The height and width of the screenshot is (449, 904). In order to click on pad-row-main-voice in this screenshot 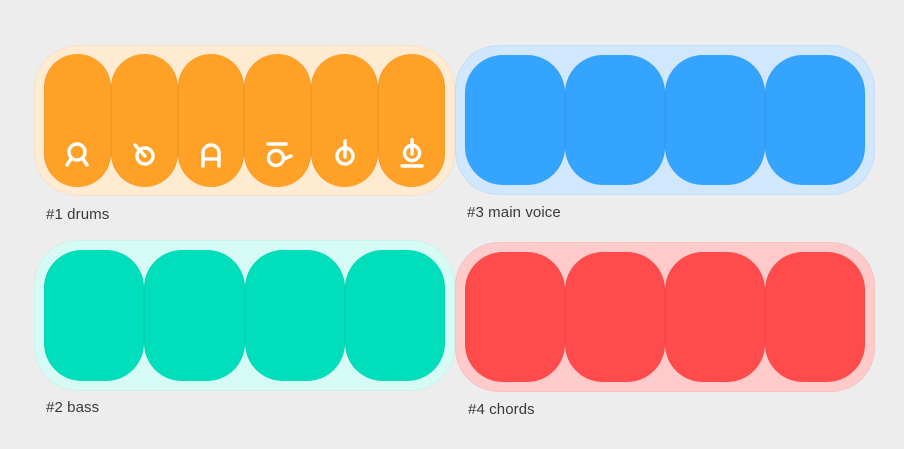, I will do `click(665, 120)`.